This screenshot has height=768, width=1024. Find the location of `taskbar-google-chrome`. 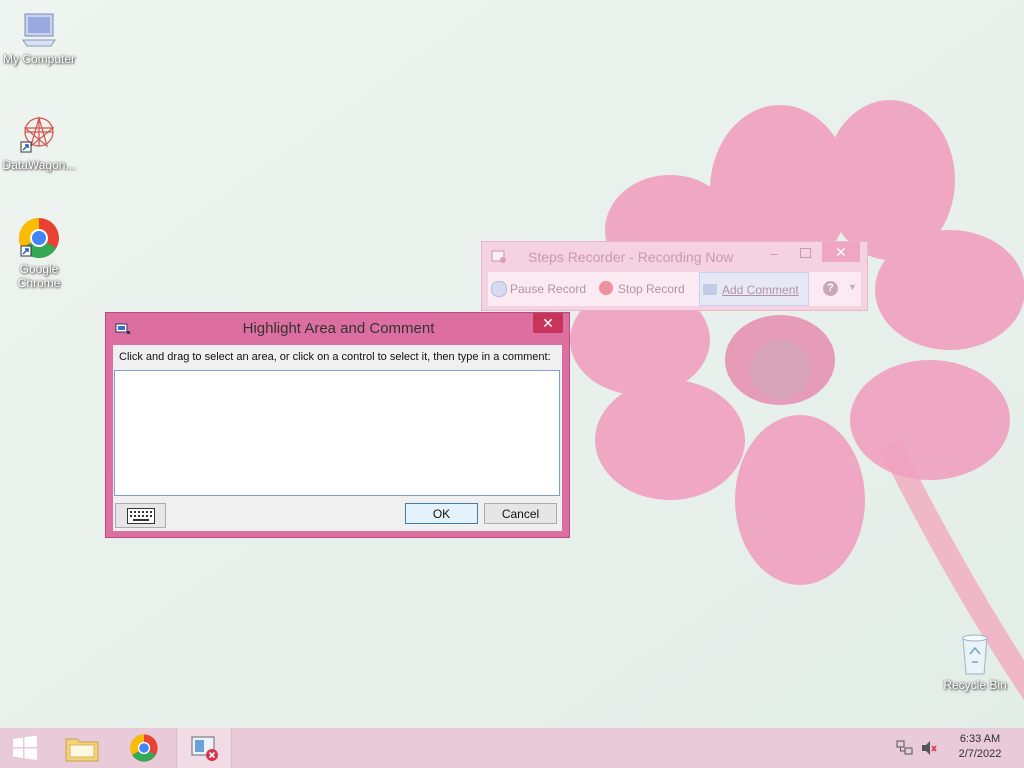

taskbar-google-chrome is located at coordinates (144, 748).